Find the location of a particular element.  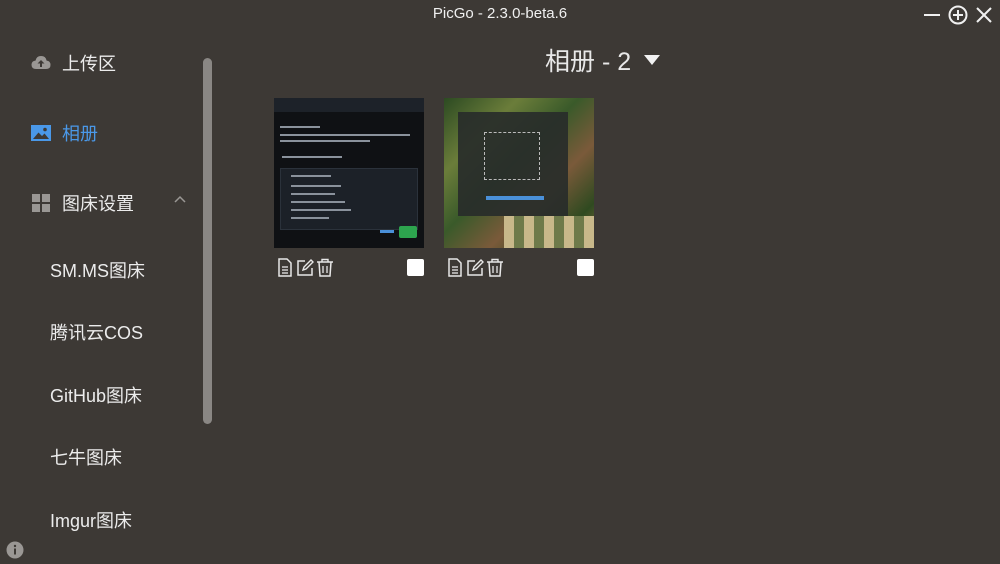

sidebar-item-upload: 上传区 is located at coordinates (73, 63).